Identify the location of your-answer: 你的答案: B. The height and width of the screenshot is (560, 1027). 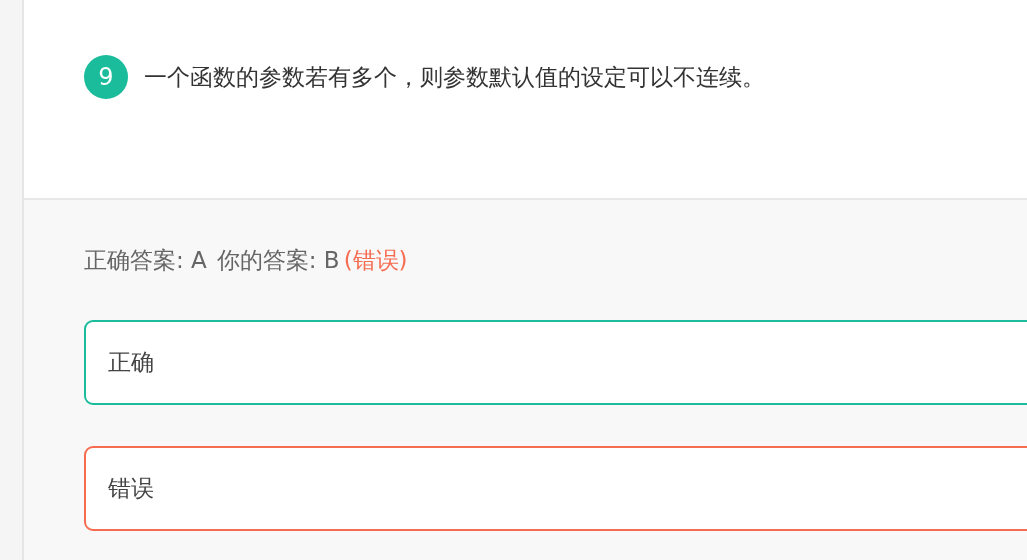
(278, 260).